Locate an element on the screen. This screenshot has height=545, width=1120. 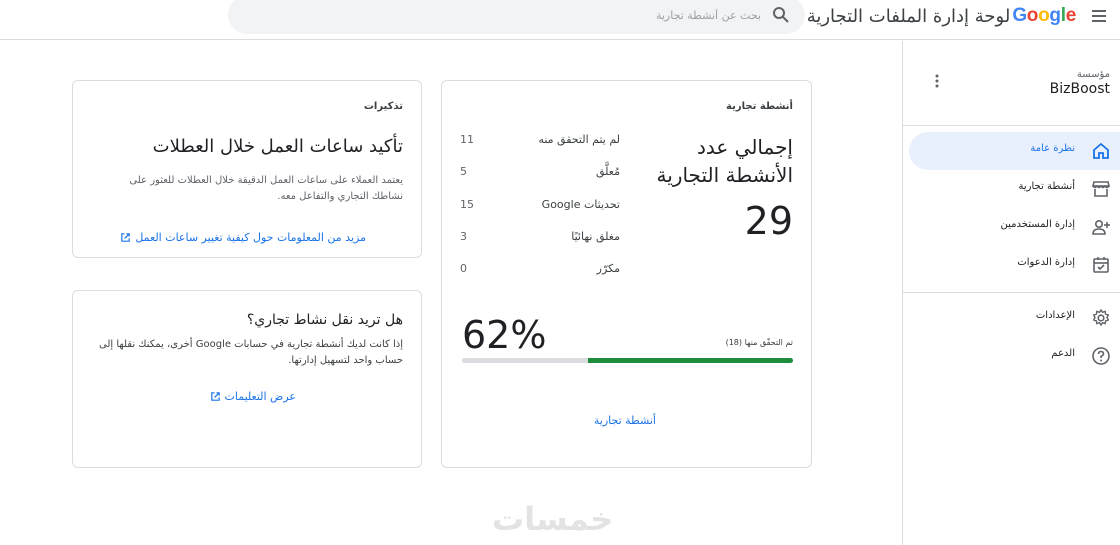
sidebar-item-label: إدارة الدعوات is located at coordinates (1046, 262).